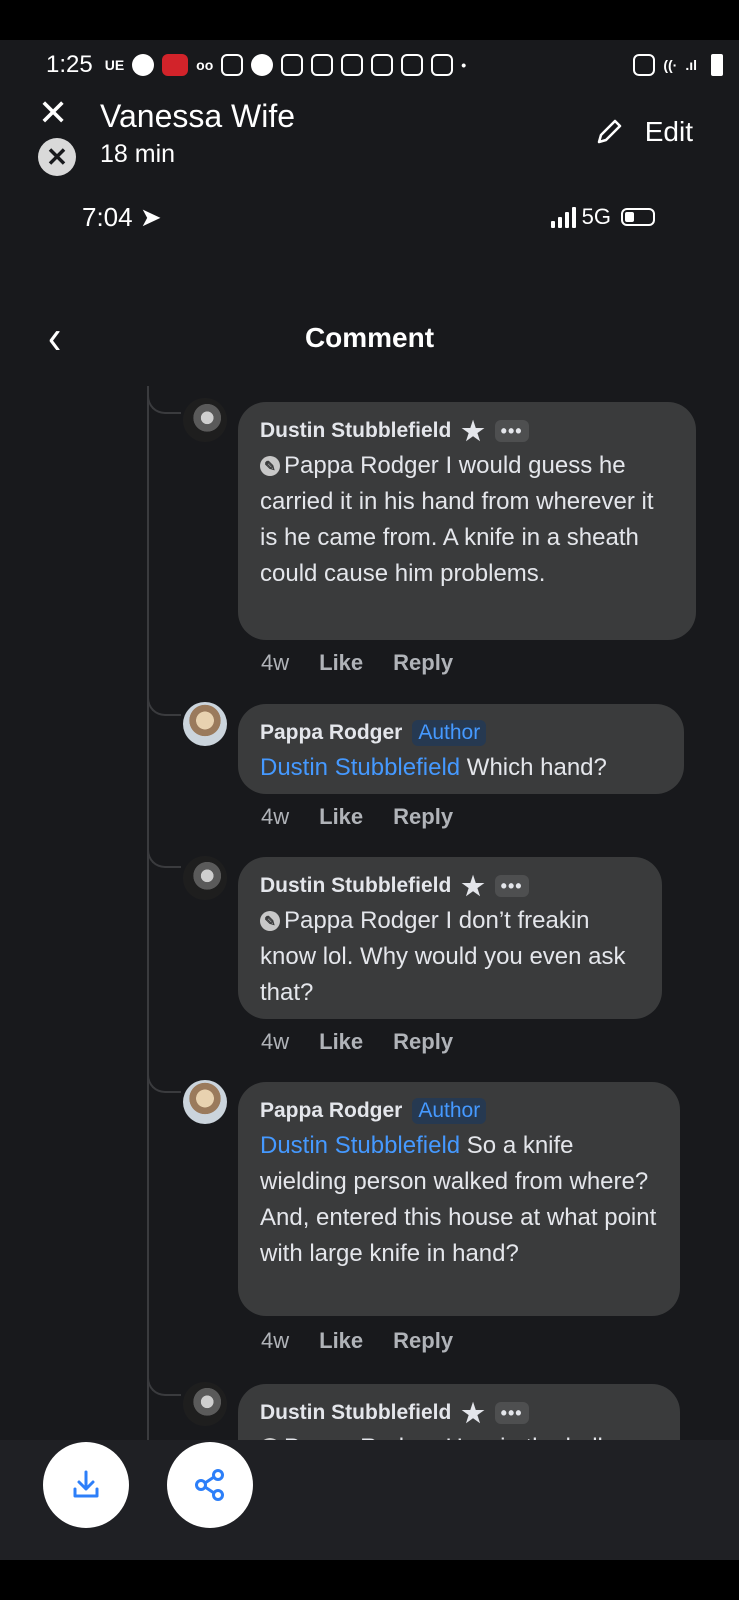 The width and height of the screenshot is (739, 1600). Describe the element at coordinates (609, 131) in the screenshot. I see `pencil-icon` at that location.